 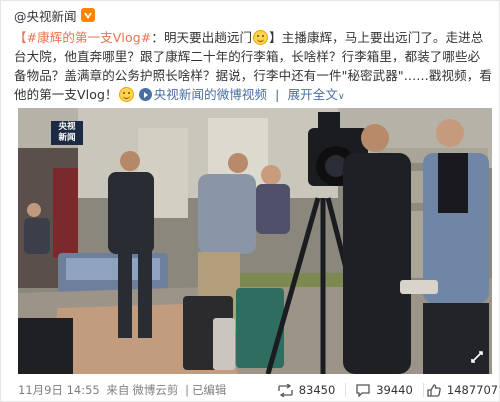 I want to click on comment-icon, so click(x=363, y=390).